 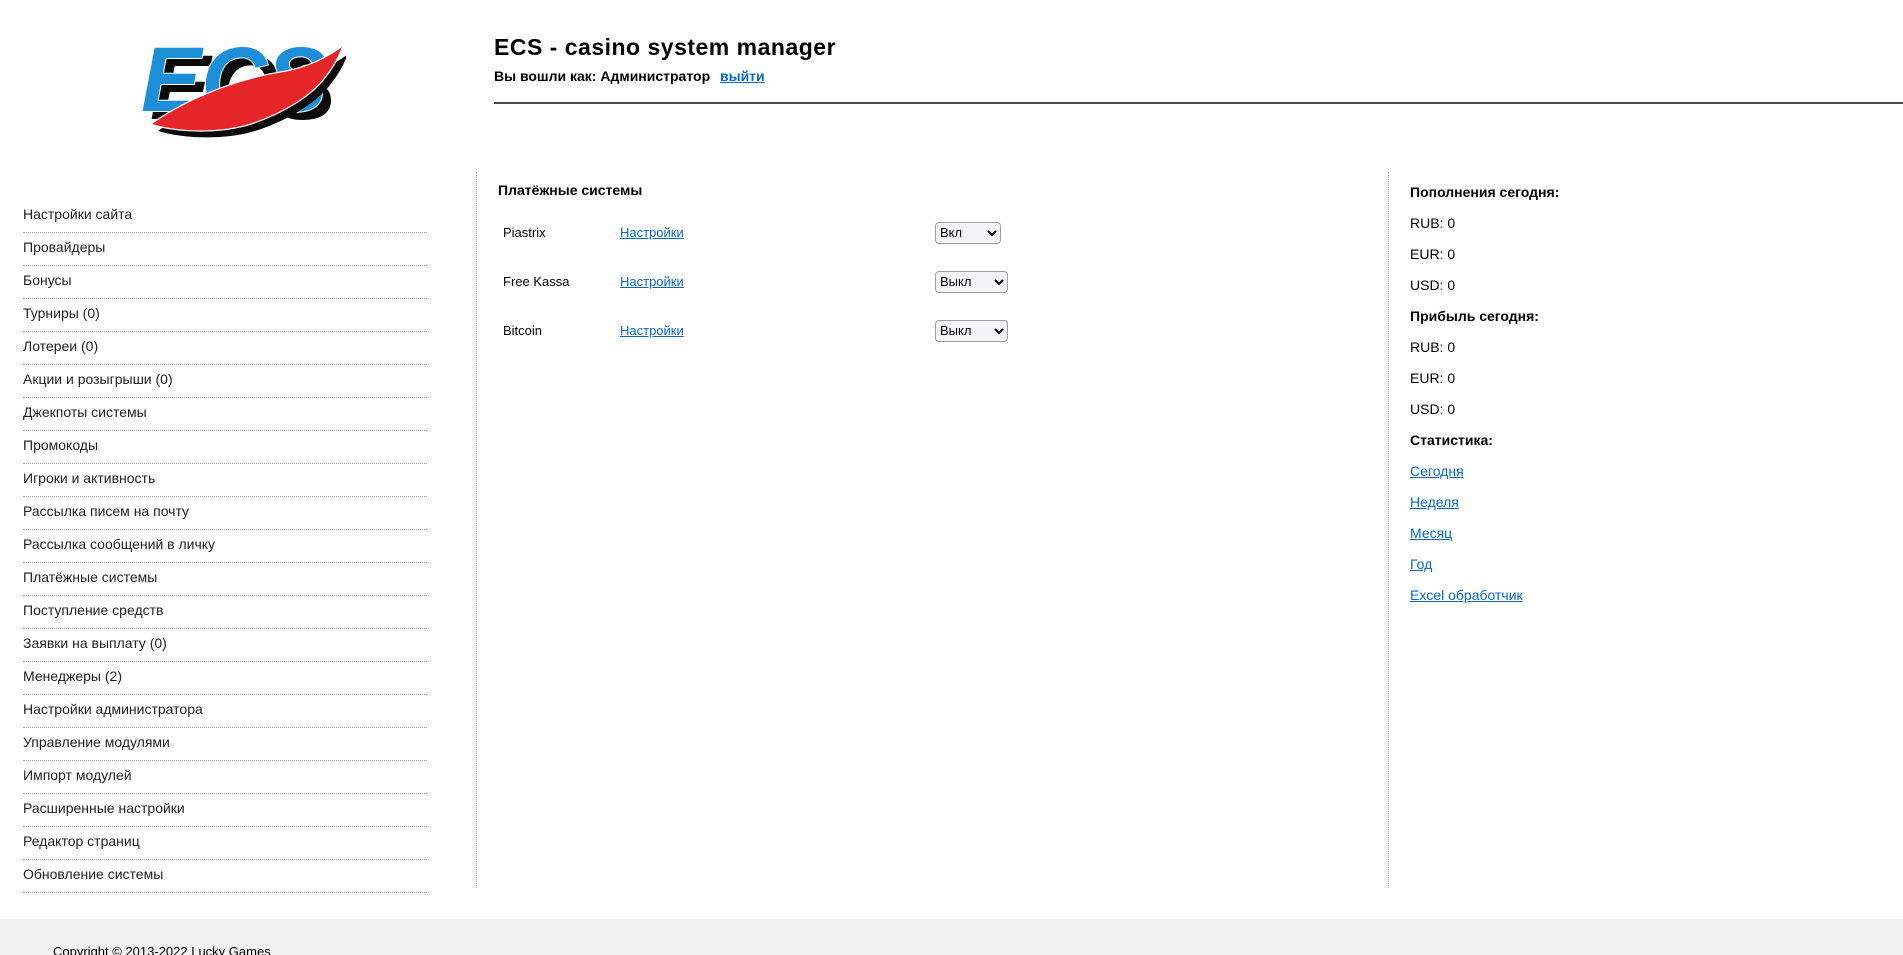 I want to click on sidebar-item-advanced-settings: Расширенные настройки, so click(x=225, y=810).